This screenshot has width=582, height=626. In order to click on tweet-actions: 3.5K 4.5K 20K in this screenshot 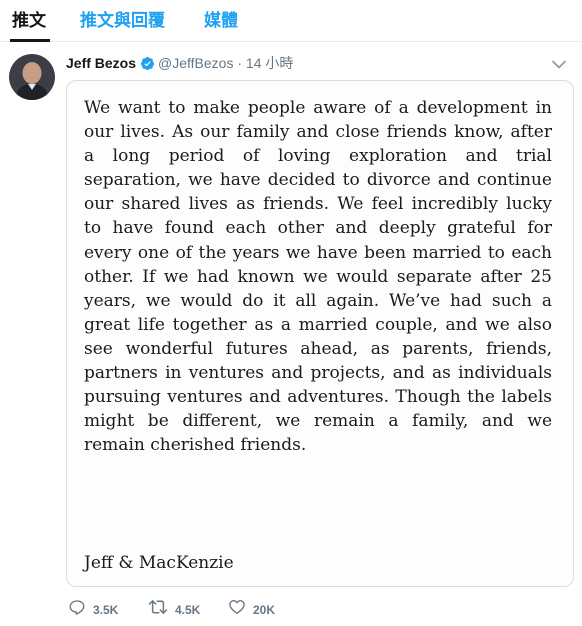, I will do `click(320, 608)`.